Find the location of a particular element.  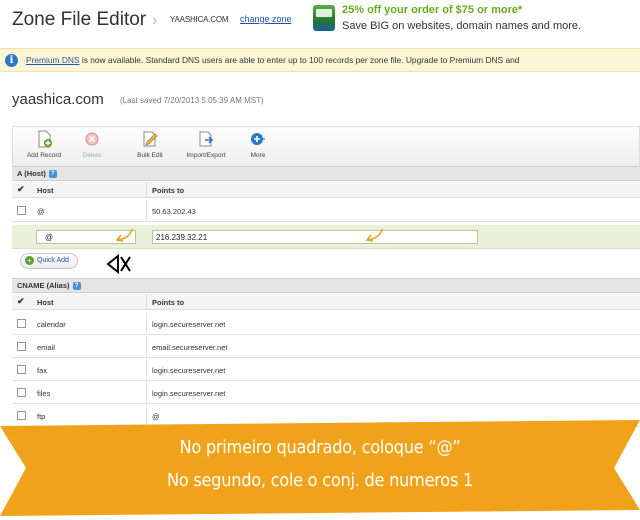

more-label: More is located at coordinates (258, 155).